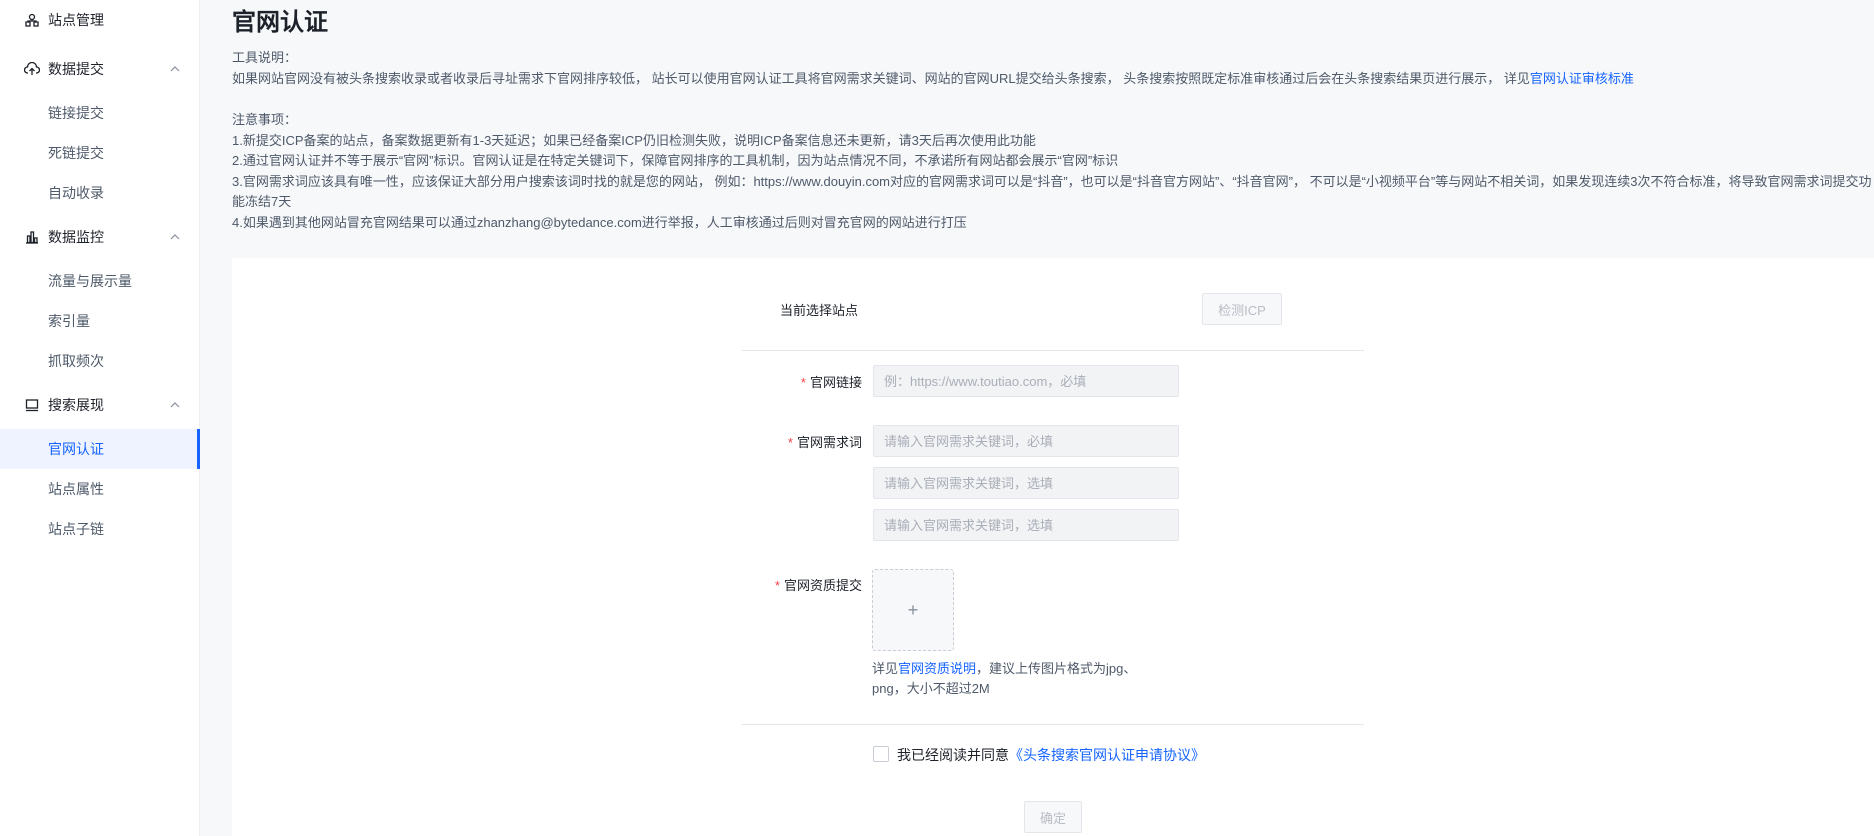 The image size is (1874, 836). I want to click on bar-chart-icon, so click(32, 237).